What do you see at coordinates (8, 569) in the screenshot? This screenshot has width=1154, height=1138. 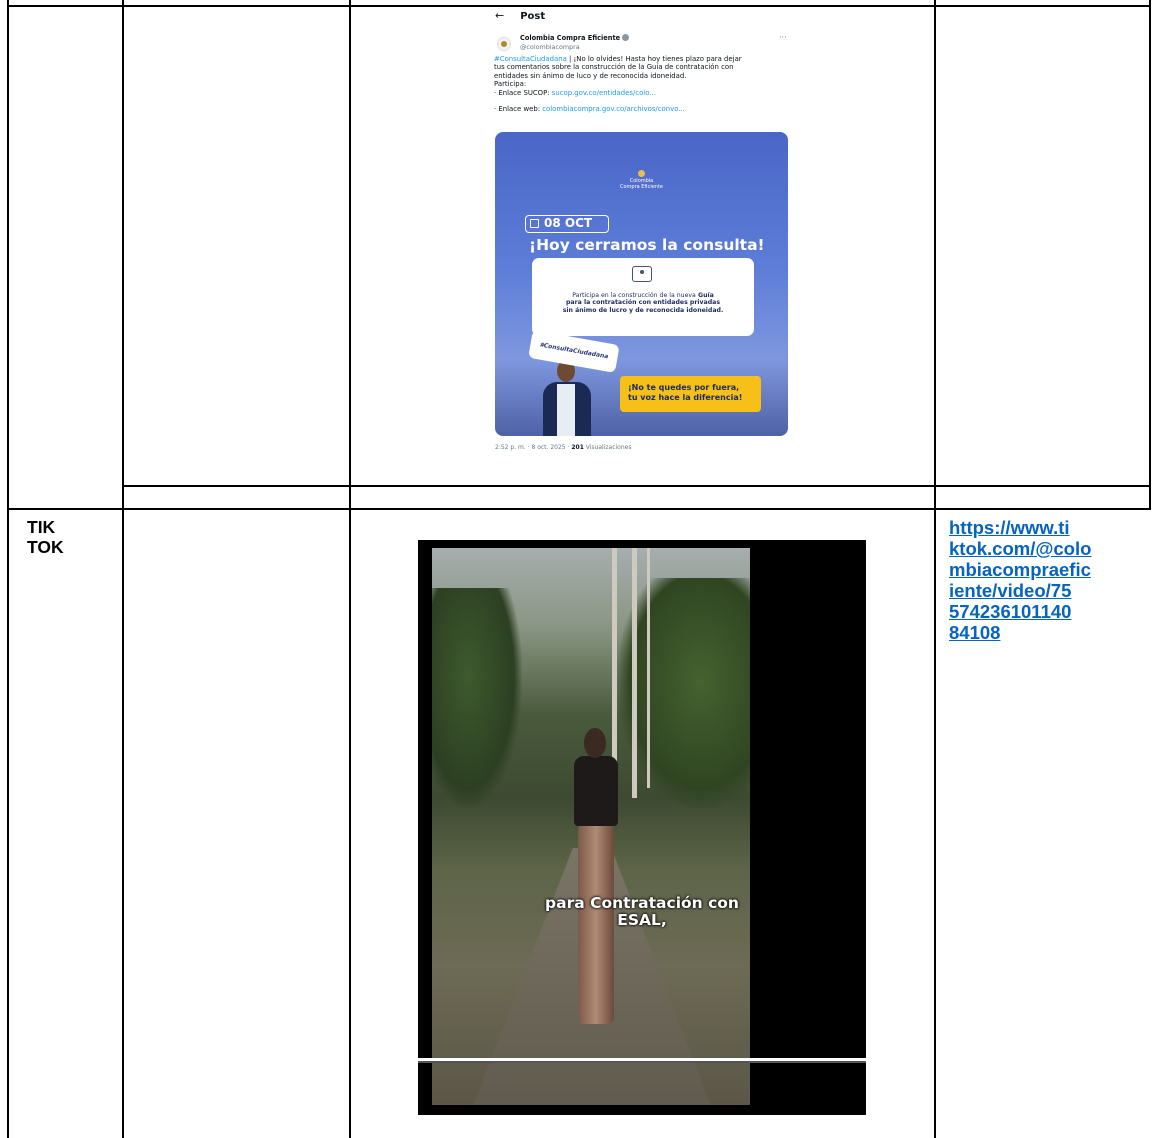 I see `table-border-left` at bounding box center [8, 569].